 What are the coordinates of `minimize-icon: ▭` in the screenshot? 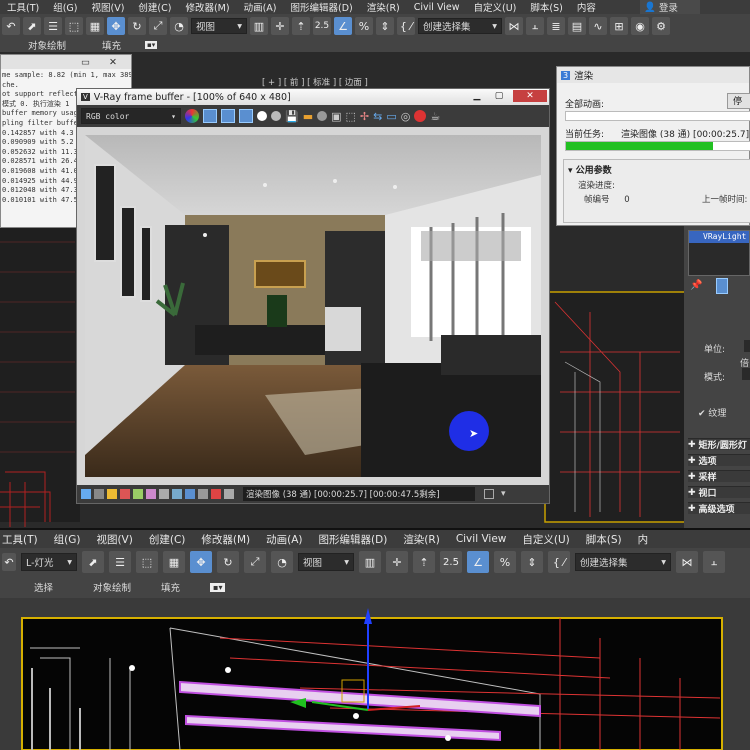 It's located at (85, 62).